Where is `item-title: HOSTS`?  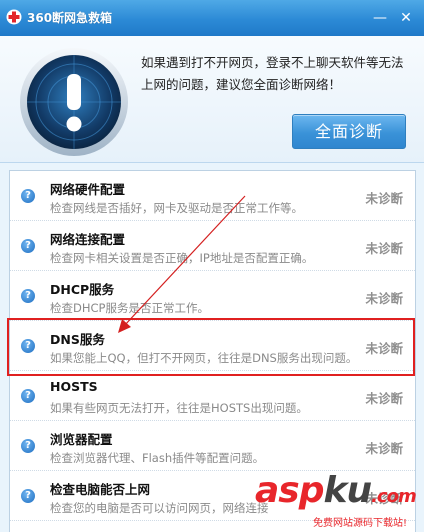
item-title: HOSTS is located at coordinates (74, 386).